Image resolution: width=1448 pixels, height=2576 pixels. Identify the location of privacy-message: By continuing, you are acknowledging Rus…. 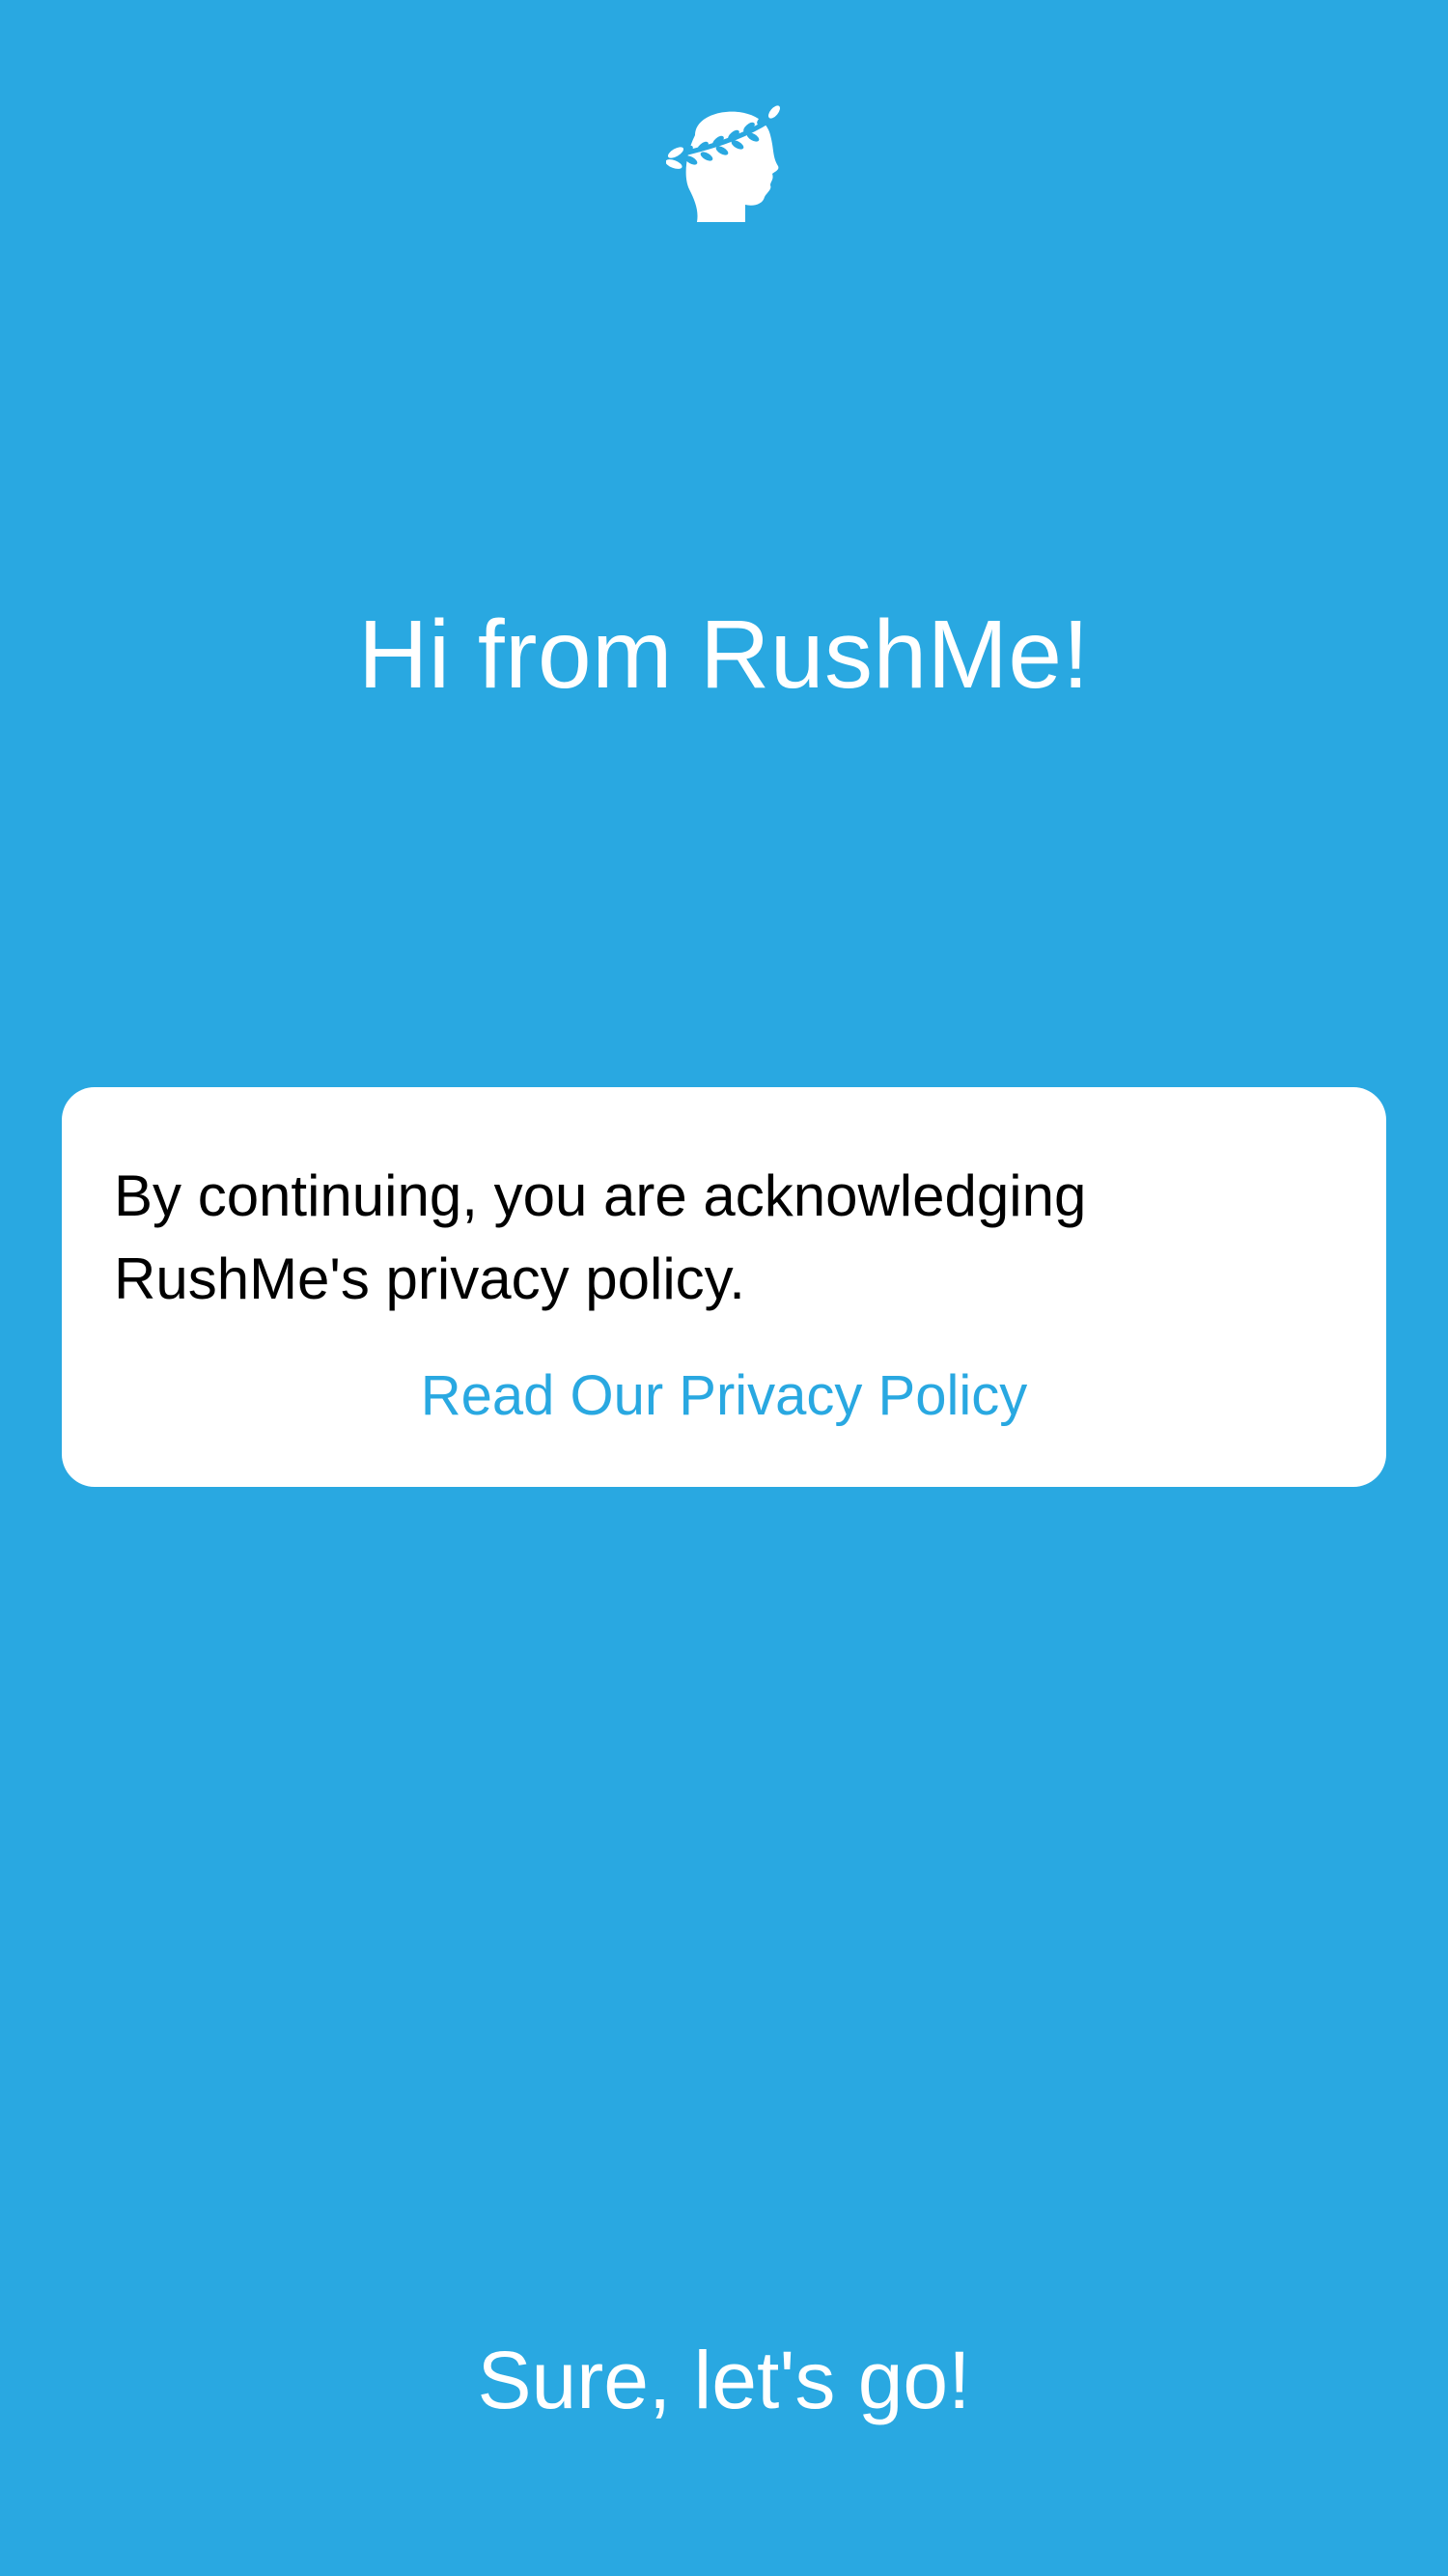
(601, 1237).